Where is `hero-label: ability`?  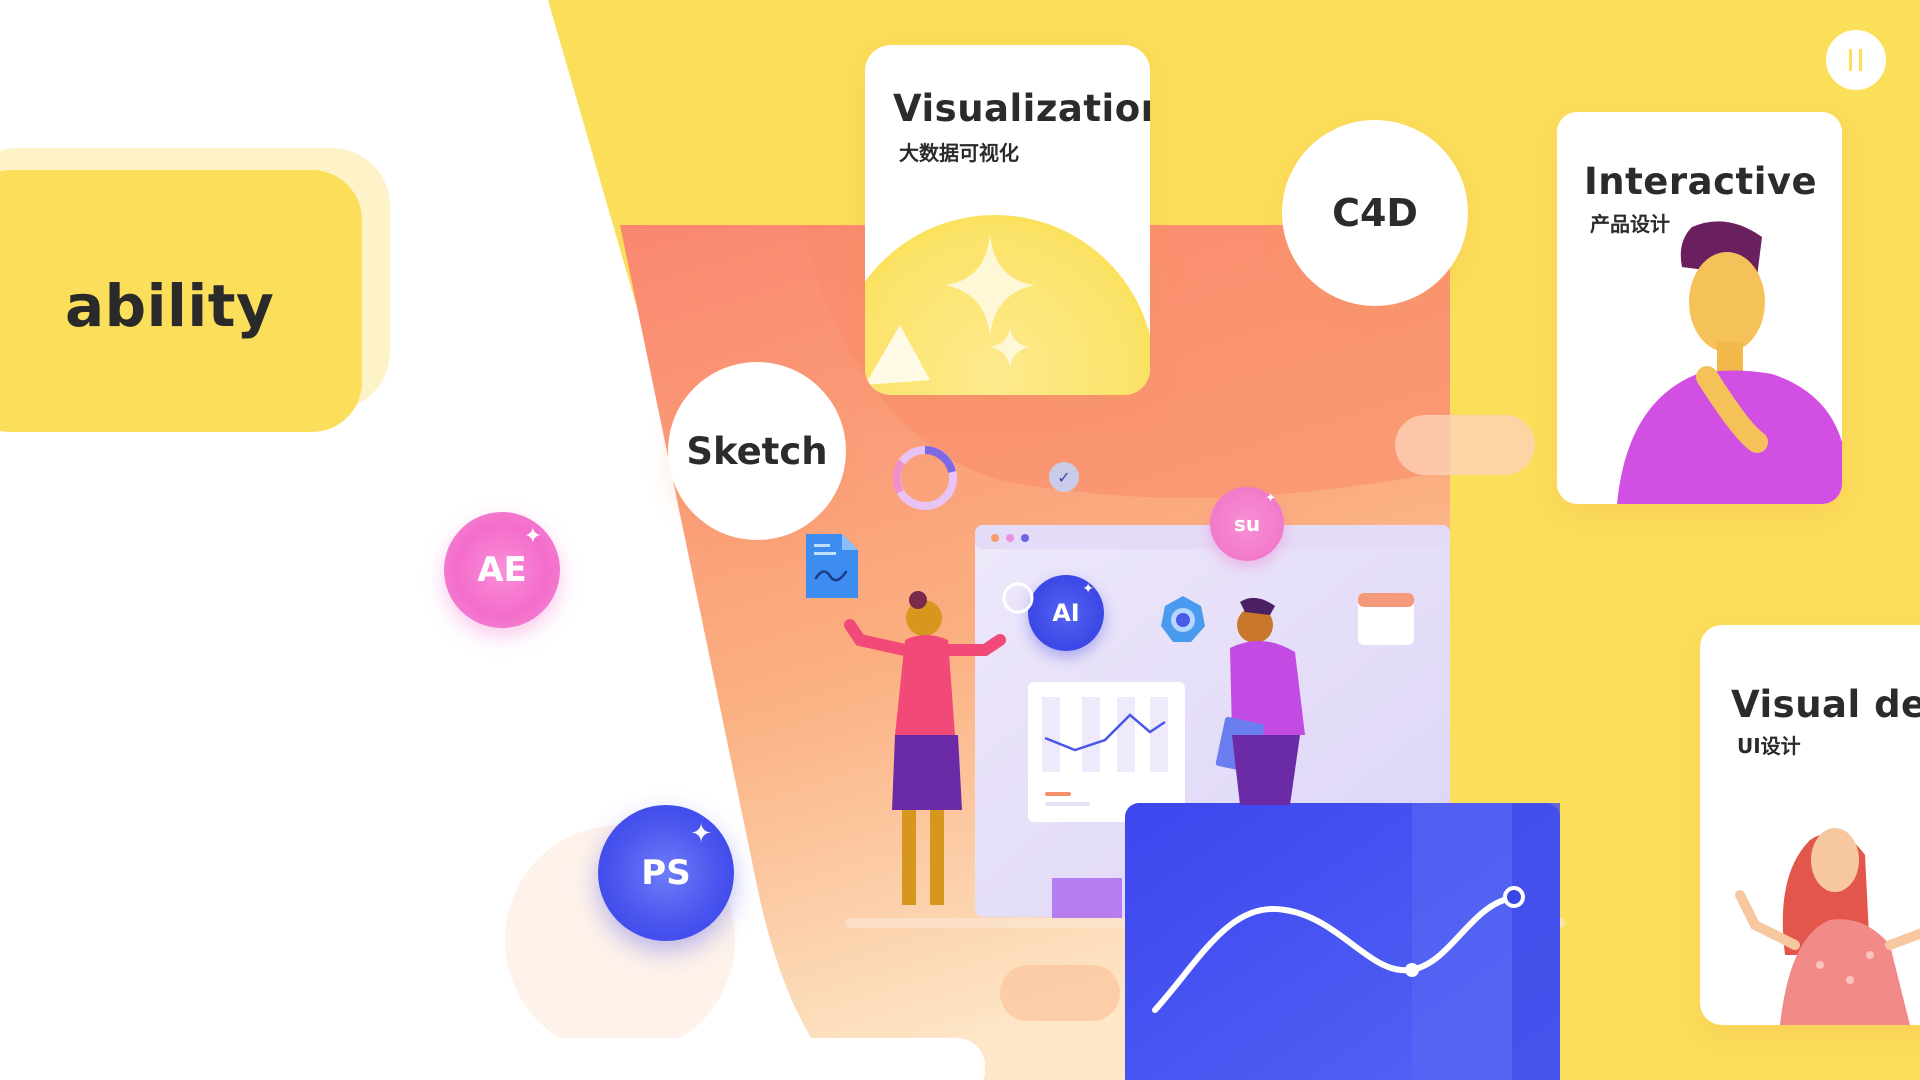 hero-label: ability is located at coordinates (170, 306).